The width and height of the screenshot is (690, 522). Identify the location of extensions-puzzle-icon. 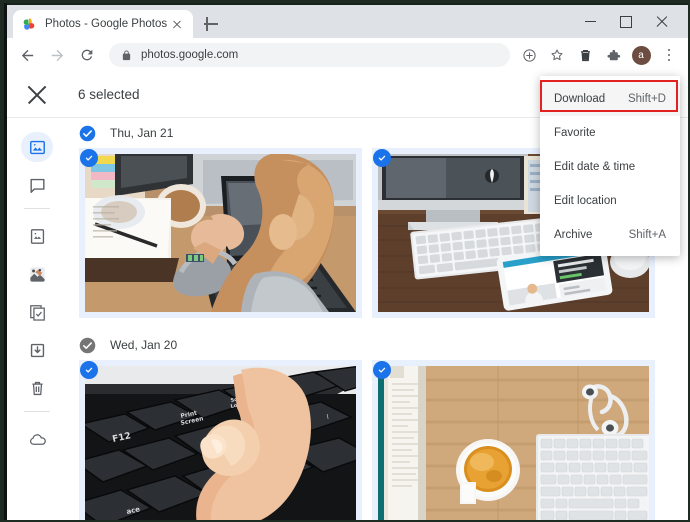
(613, 55).